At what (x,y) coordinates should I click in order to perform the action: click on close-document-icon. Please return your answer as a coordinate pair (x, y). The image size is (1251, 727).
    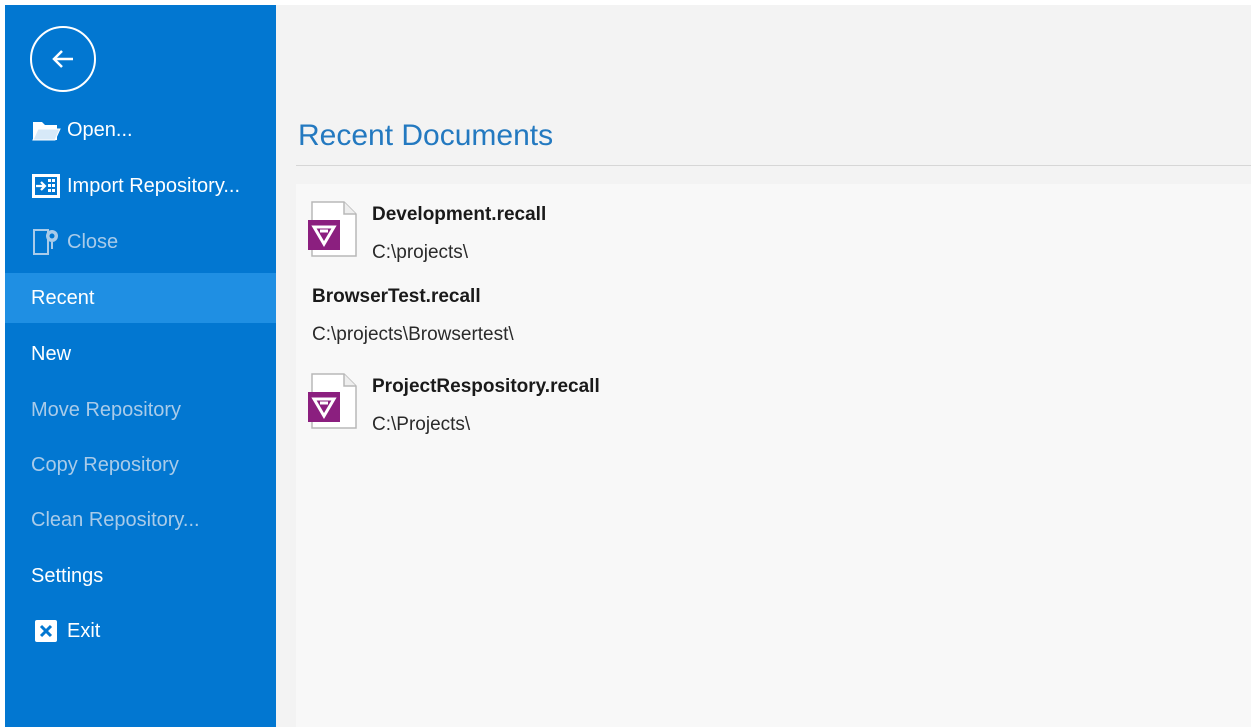
    Looking at the image, I should click on (46, 242).